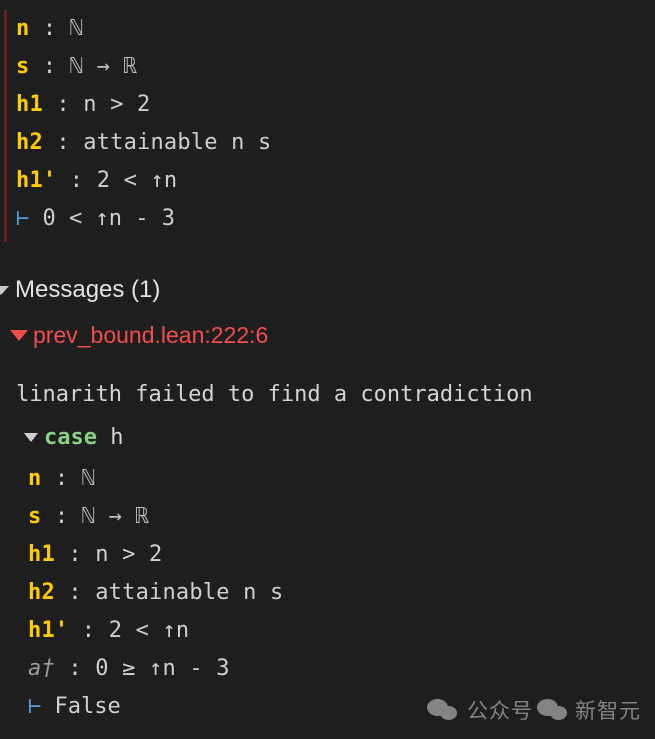 The width and height of the screenshot is (655, 739). I want to click on hypothesis-type: 0 ≥ ↑n - 3, so click(162, 668).